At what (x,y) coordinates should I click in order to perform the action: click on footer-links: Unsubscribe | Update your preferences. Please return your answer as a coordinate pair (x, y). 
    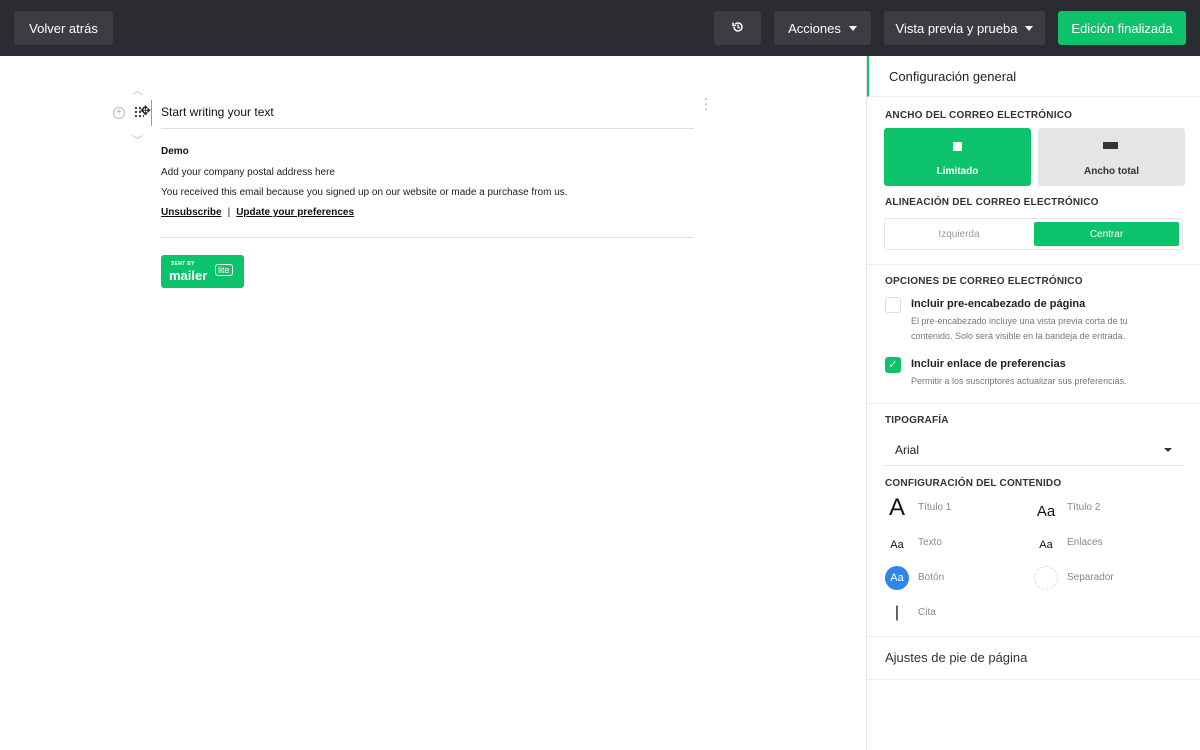
    Looking at the image, I should click on (257, 212).